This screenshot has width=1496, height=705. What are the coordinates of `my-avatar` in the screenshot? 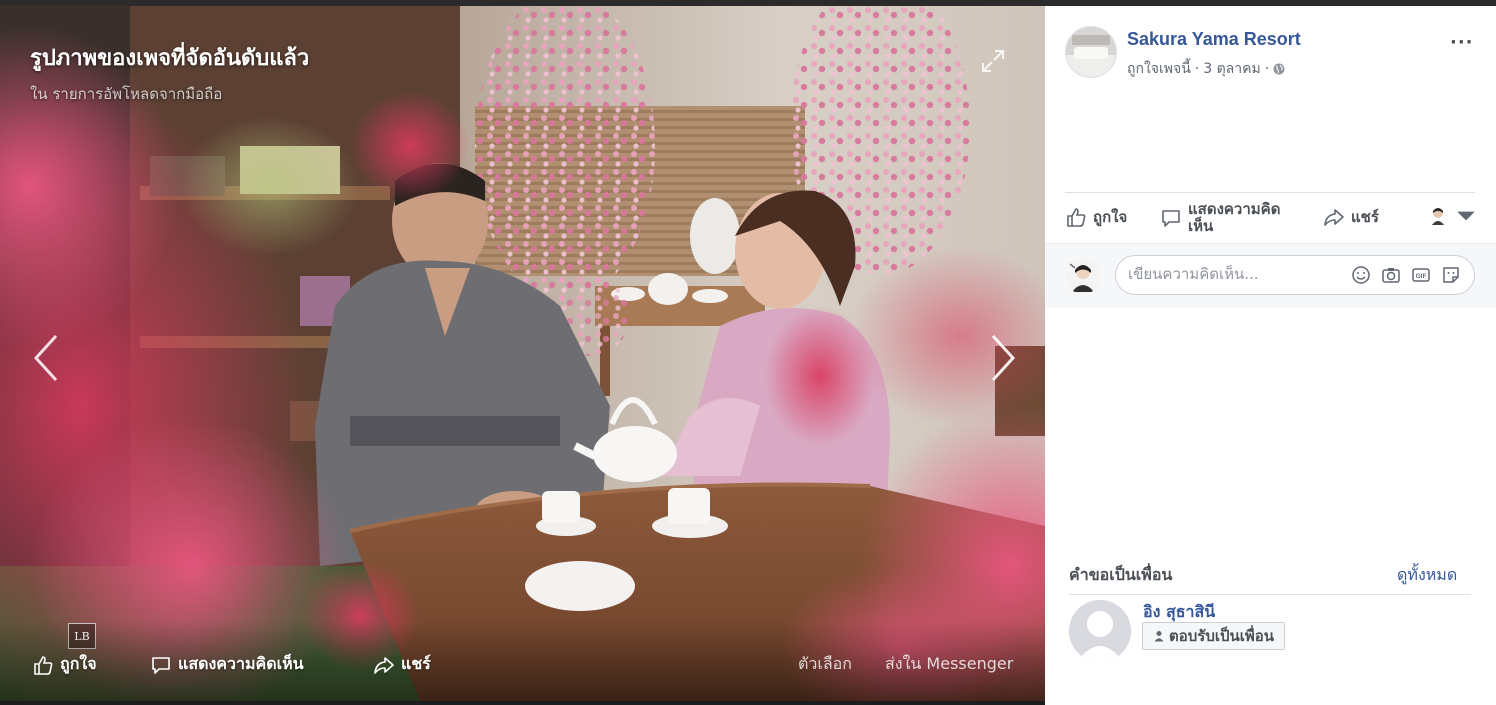 It's located at (1083, 276).